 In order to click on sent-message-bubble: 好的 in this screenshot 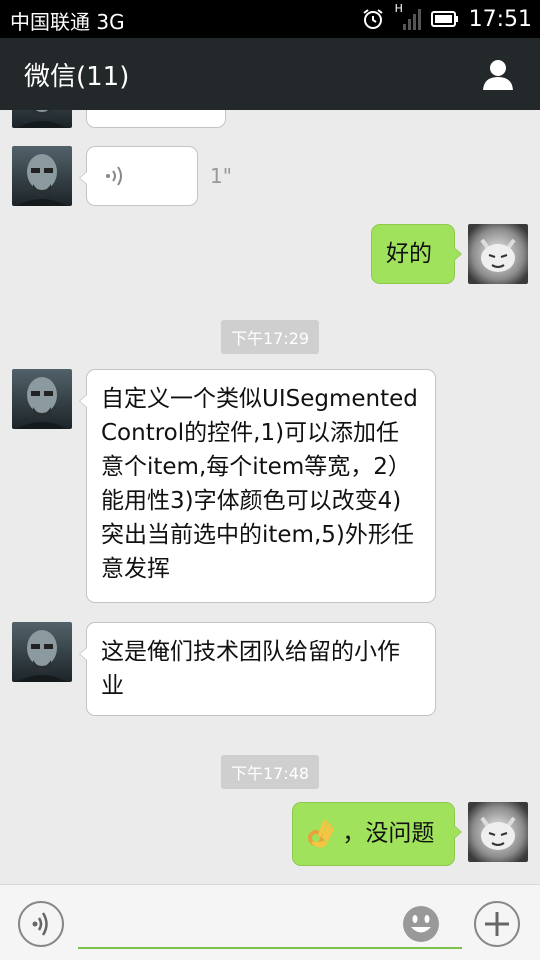, I will do `click(416, 254)`.